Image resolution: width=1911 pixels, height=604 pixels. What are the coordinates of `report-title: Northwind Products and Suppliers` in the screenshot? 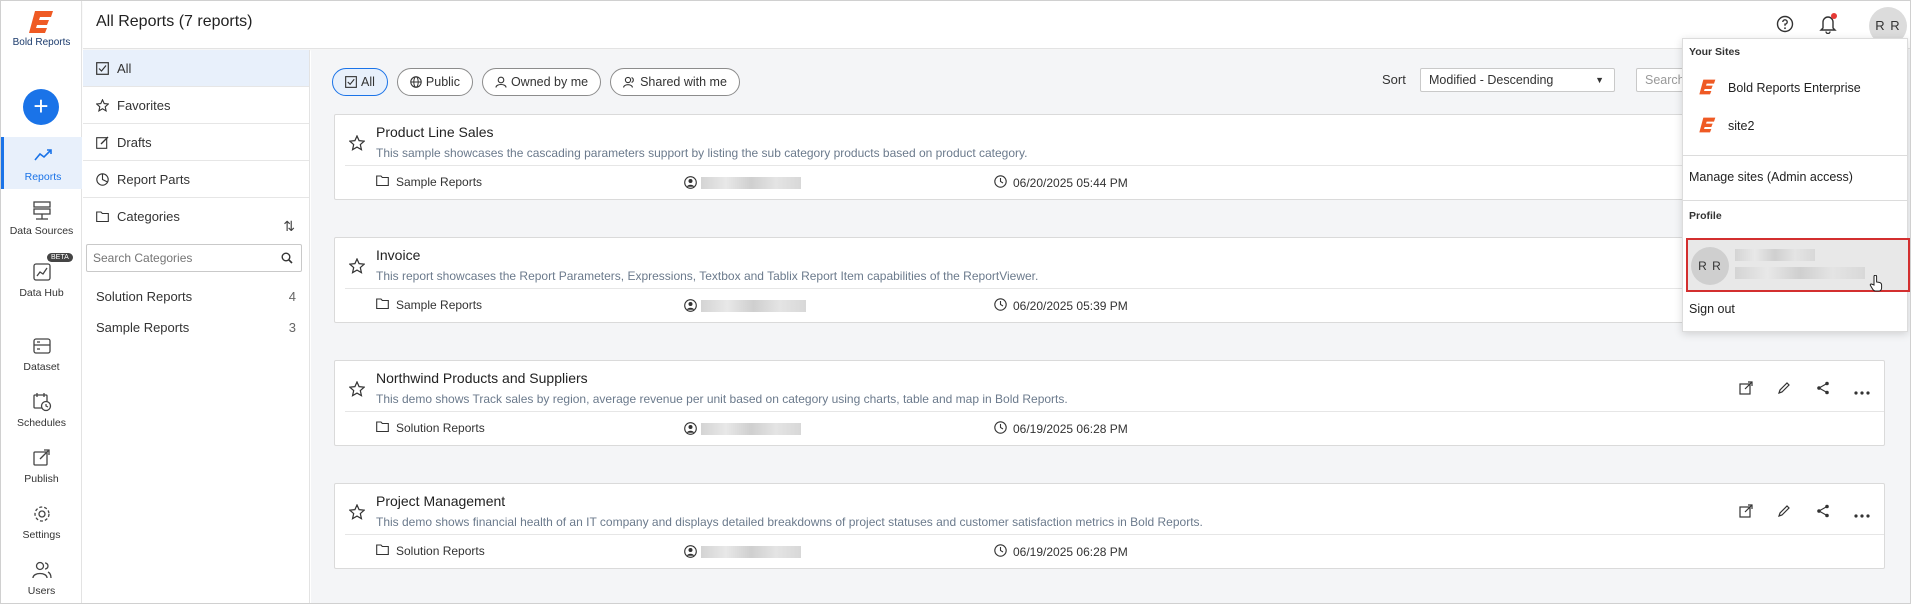 It's located at (482, 378).